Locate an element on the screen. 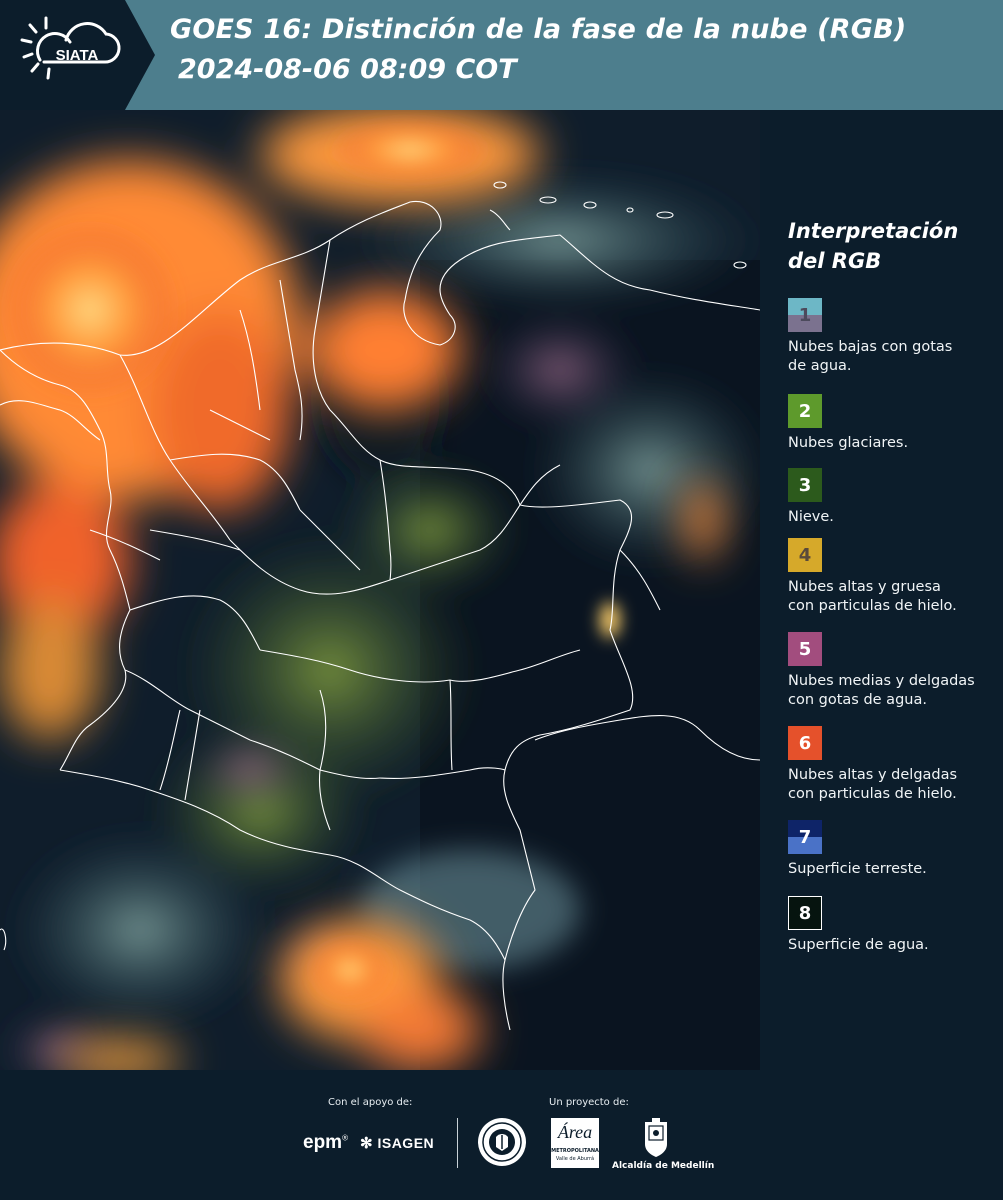 The width and height of the screenshot is (1003, 1200). legend-swatch-3: 3 is located at coordinates (805, 485).